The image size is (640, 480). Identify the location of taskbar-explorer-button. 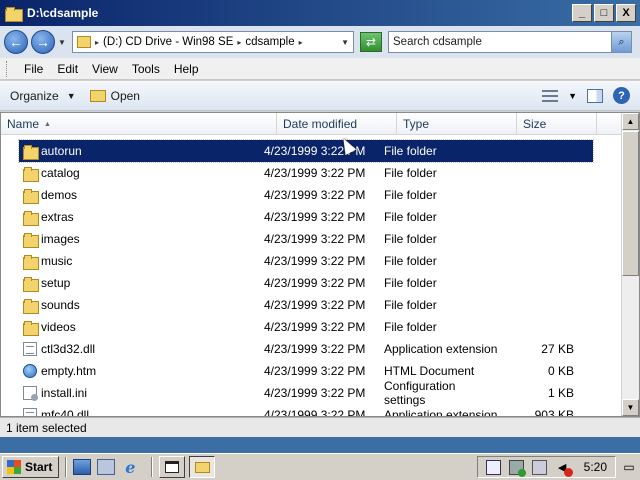
(202, 467).